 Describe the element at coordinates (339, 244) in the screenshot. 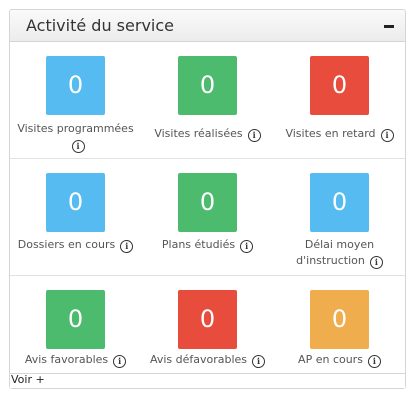

I see `stat-label-text: Délai moyen` at that location.